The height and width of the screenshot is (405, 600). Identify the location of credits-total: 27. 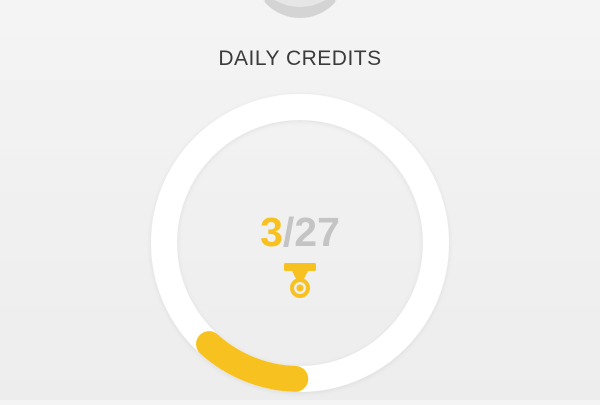
(317, 232).